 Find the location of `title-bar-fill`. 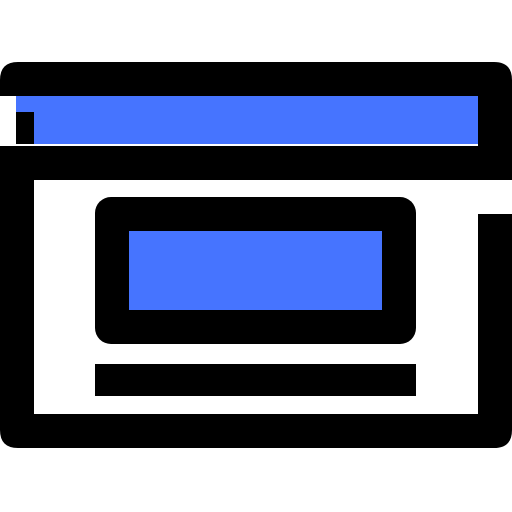

title-bar-fill is located at coordinates (248, 120).